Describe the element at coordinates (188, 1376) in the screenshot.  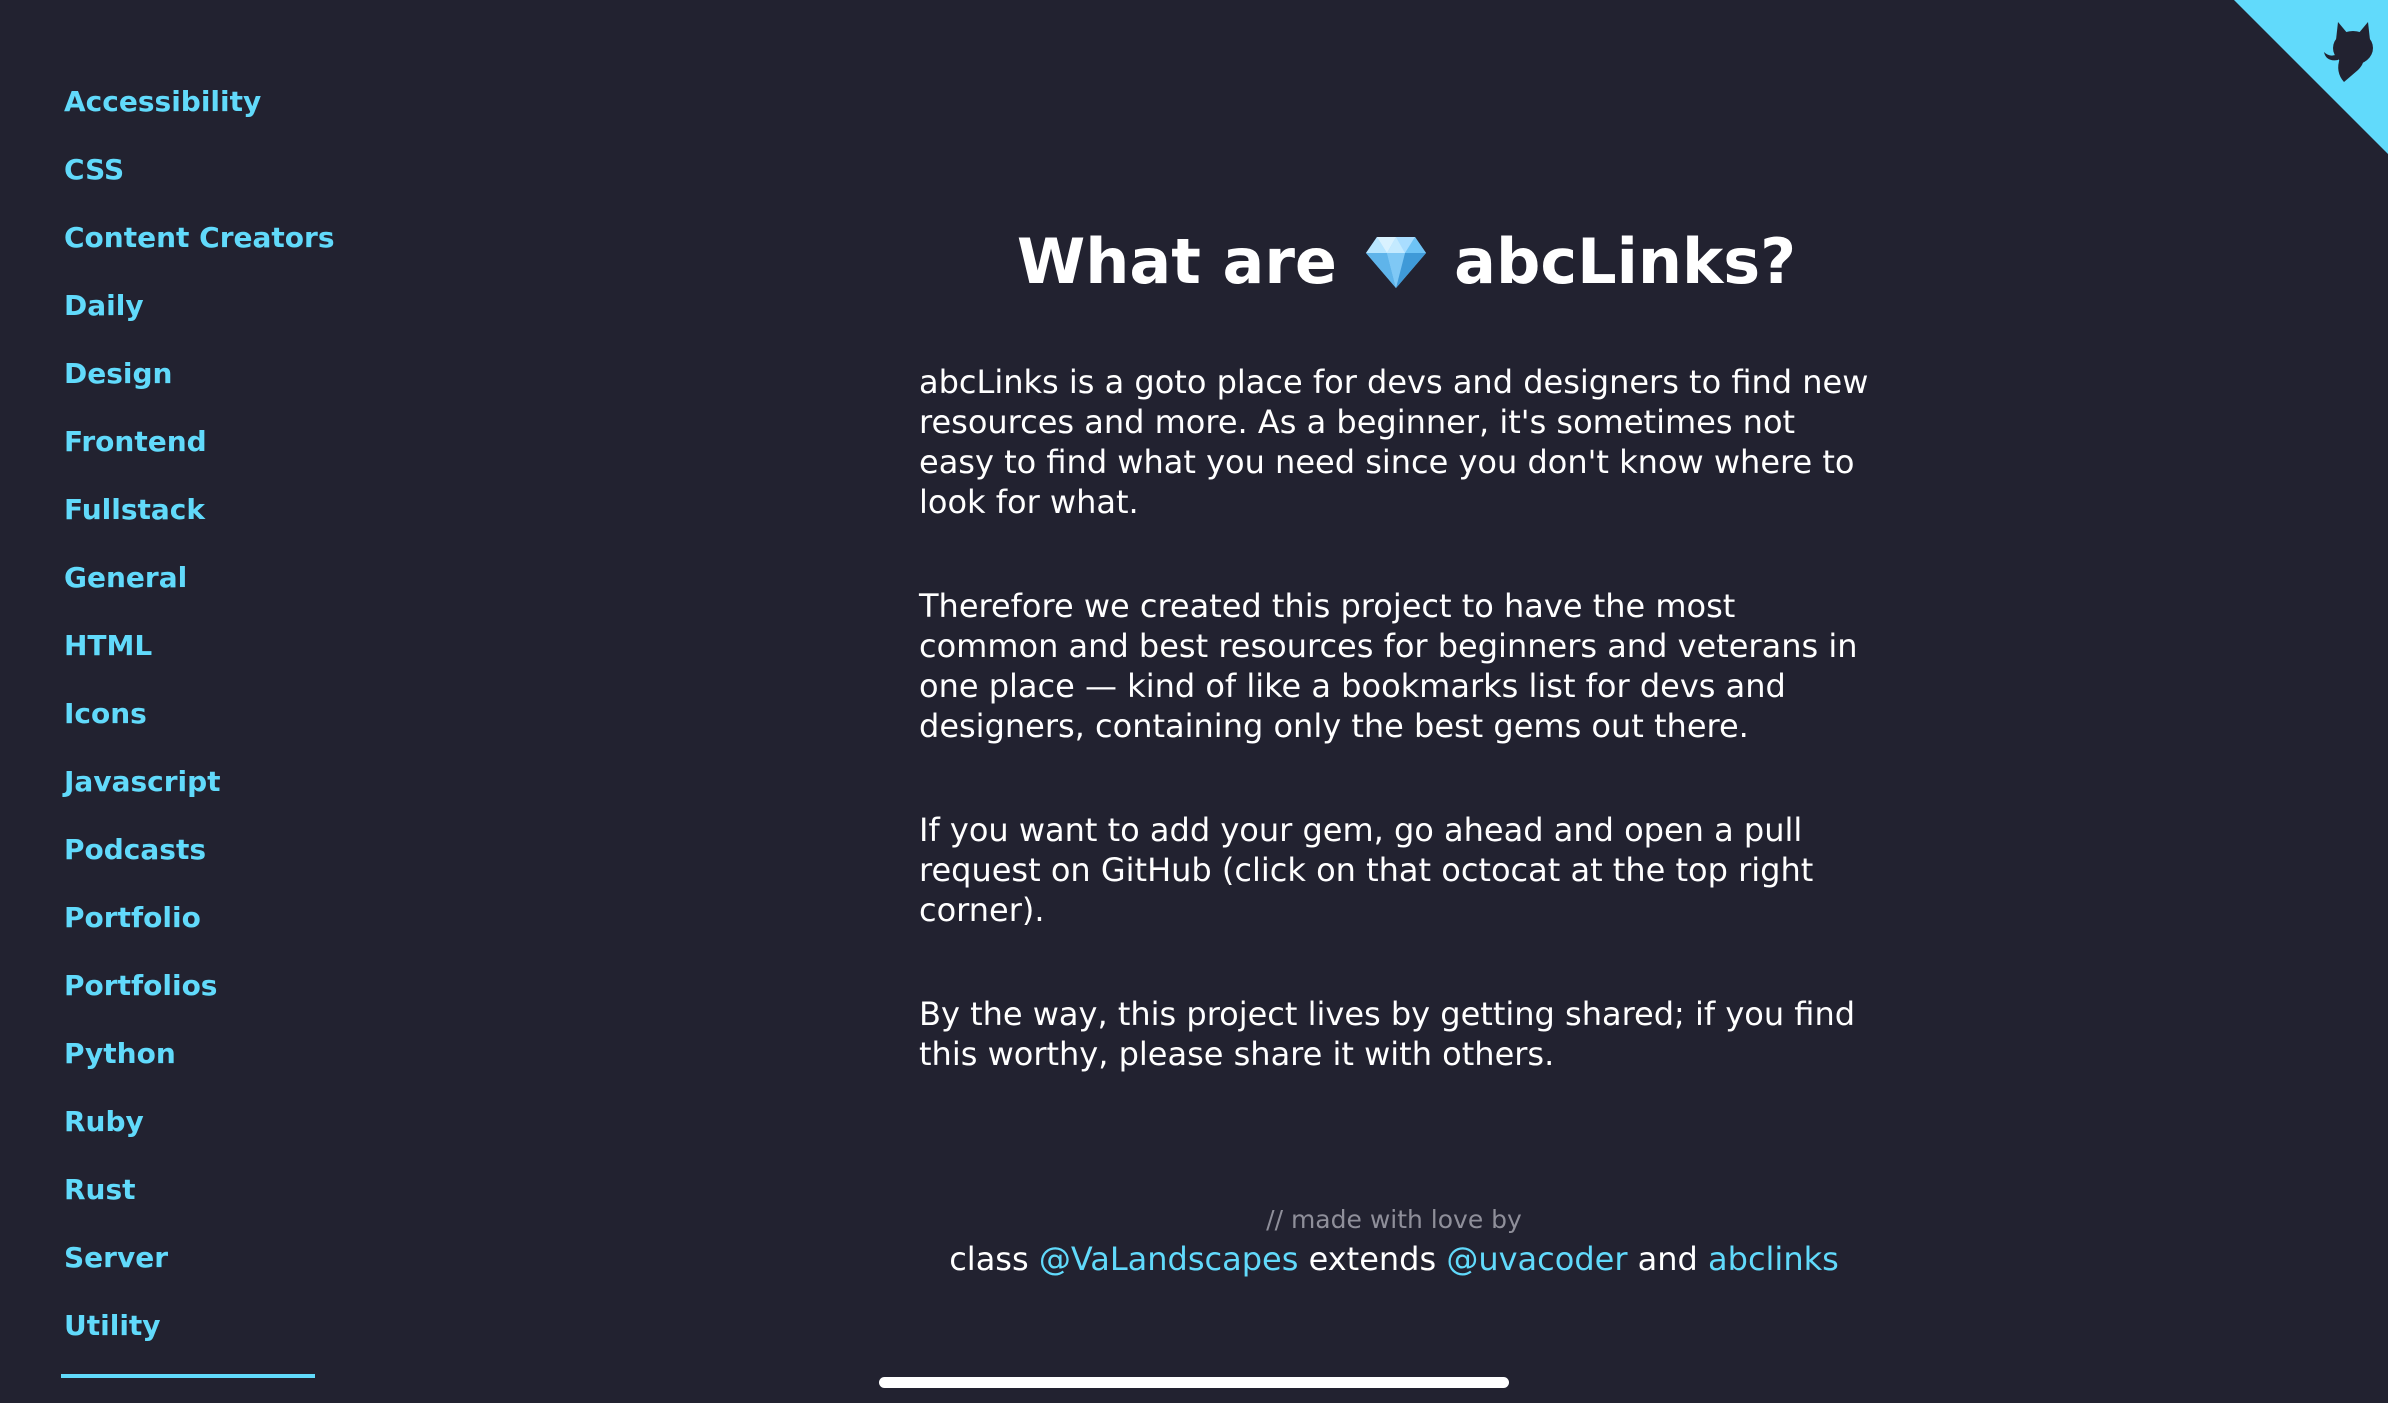
I see `sidebar-scroll-indicator` at that location.